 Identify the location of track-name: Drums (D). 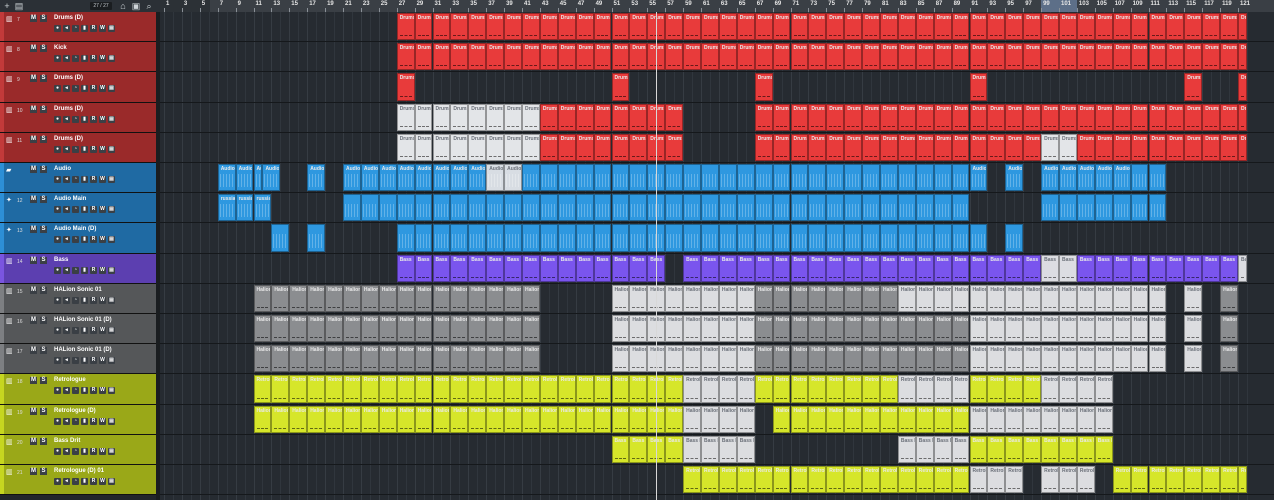
(68, 139).